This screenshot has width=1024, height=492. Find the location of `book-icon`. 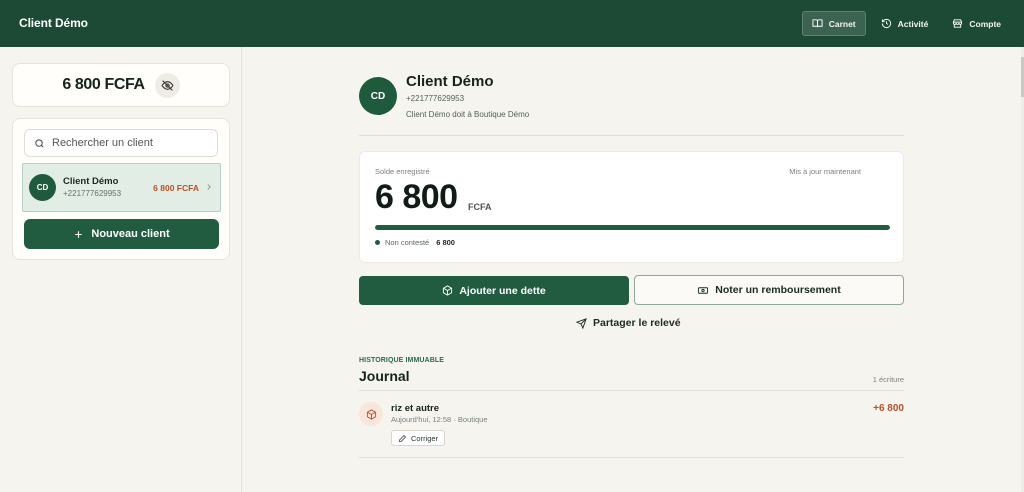

book-icon is located at coordinates (817, 23).